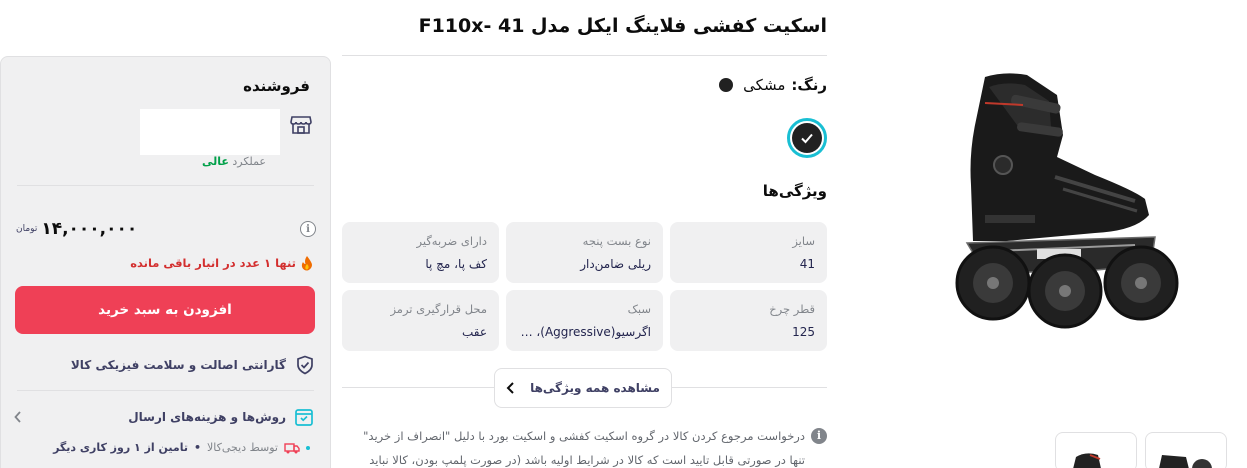  I want to click on thumbnail-strip, so click(1151, 450).